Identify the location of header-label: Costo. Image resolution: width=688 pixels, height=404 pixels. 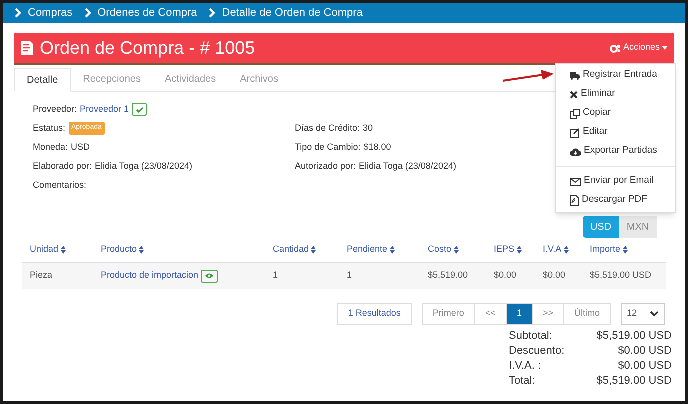
(440, 249).